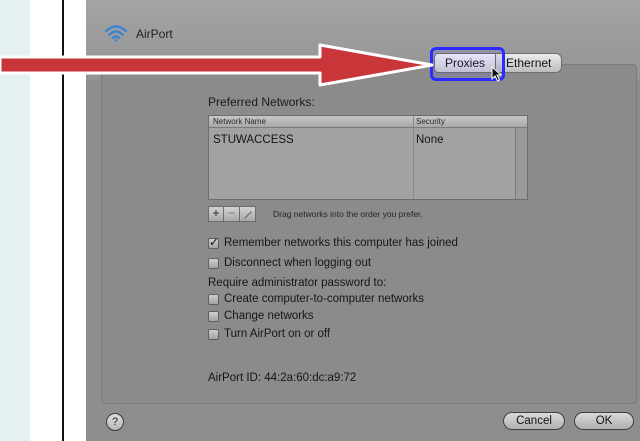 The image size is (640, 441). I want to click on remove-network-button: −, so click(232, 214).